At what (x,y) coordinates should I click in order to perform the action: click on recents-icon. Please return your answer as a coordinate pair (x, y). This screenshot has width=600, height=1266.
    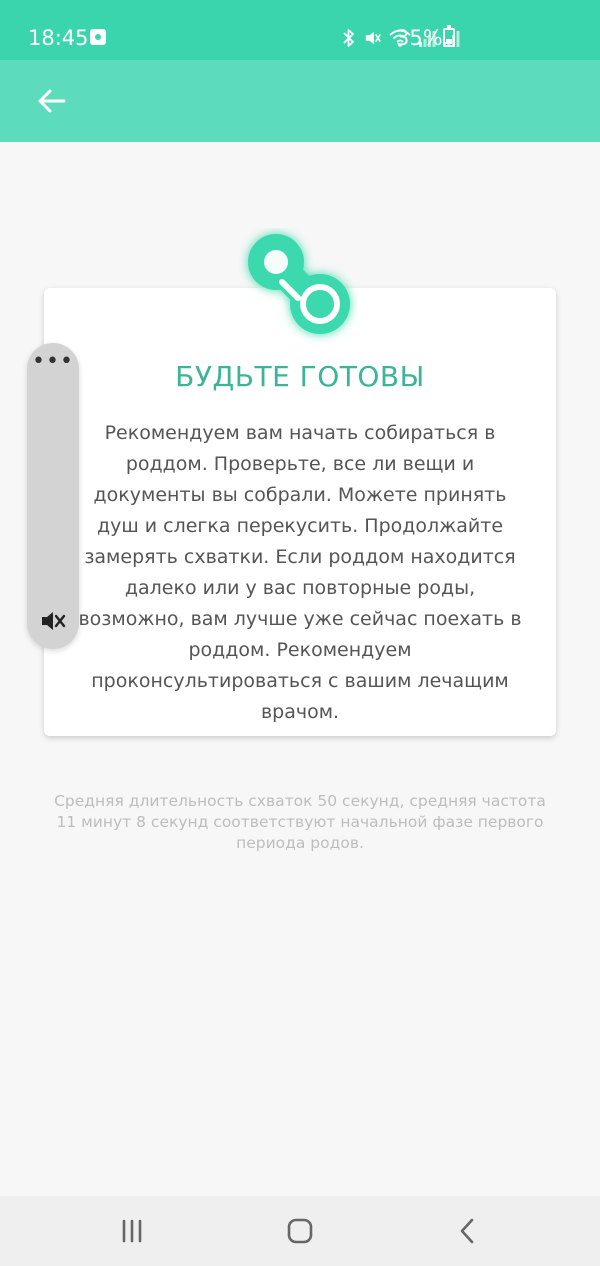
    Looking at the image, I should click on (132, 1231).